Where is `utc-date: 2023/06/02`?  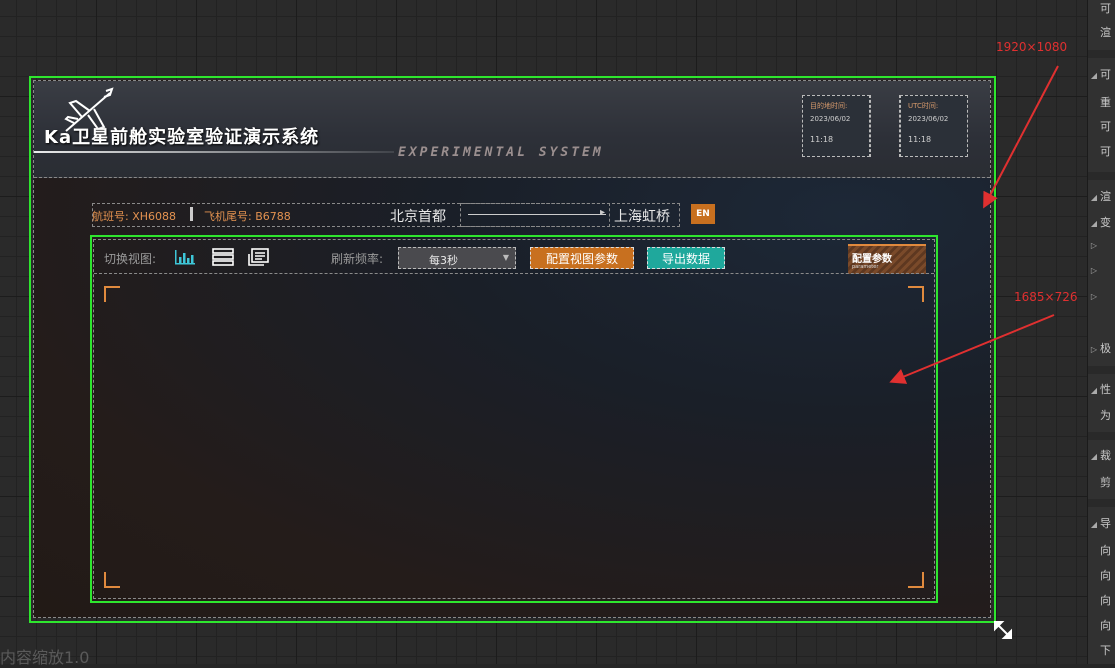
utc-date: 2023/06/02 is located at coordinates (928, 119).